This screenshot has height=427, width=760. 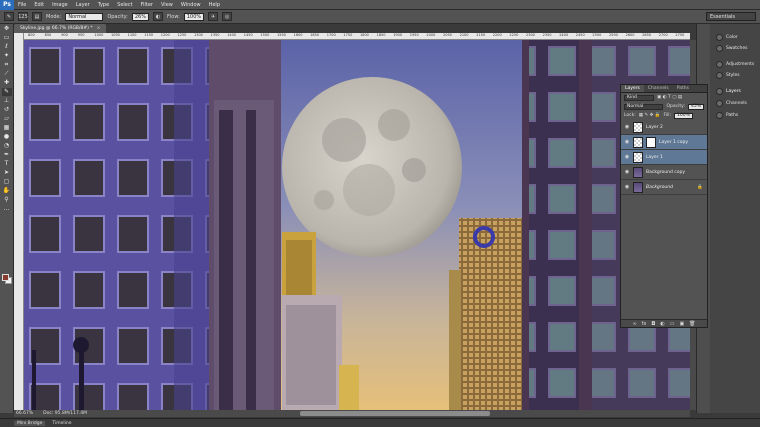 What do you see at coordinates (683, 88) in the screenshot?
I see `tab-paths: Paths` at bounding box center [683, 88].